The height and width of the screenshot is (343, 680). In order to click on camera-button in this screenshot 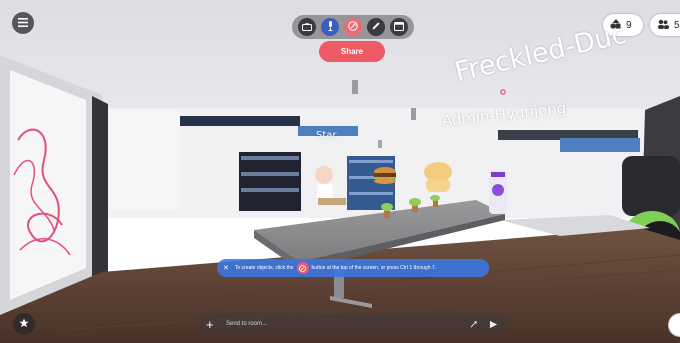, I will do `click(307, 27)`.